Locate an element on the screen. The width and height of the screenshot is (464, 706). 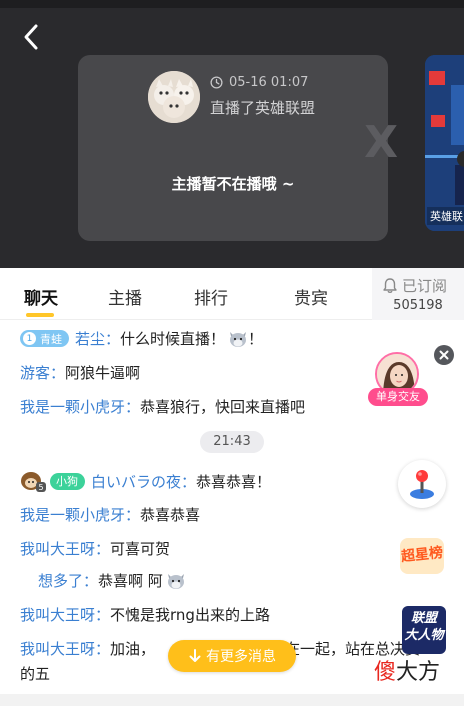
single-dating-widget: 单身交友 is located at coordinates (399, 380).